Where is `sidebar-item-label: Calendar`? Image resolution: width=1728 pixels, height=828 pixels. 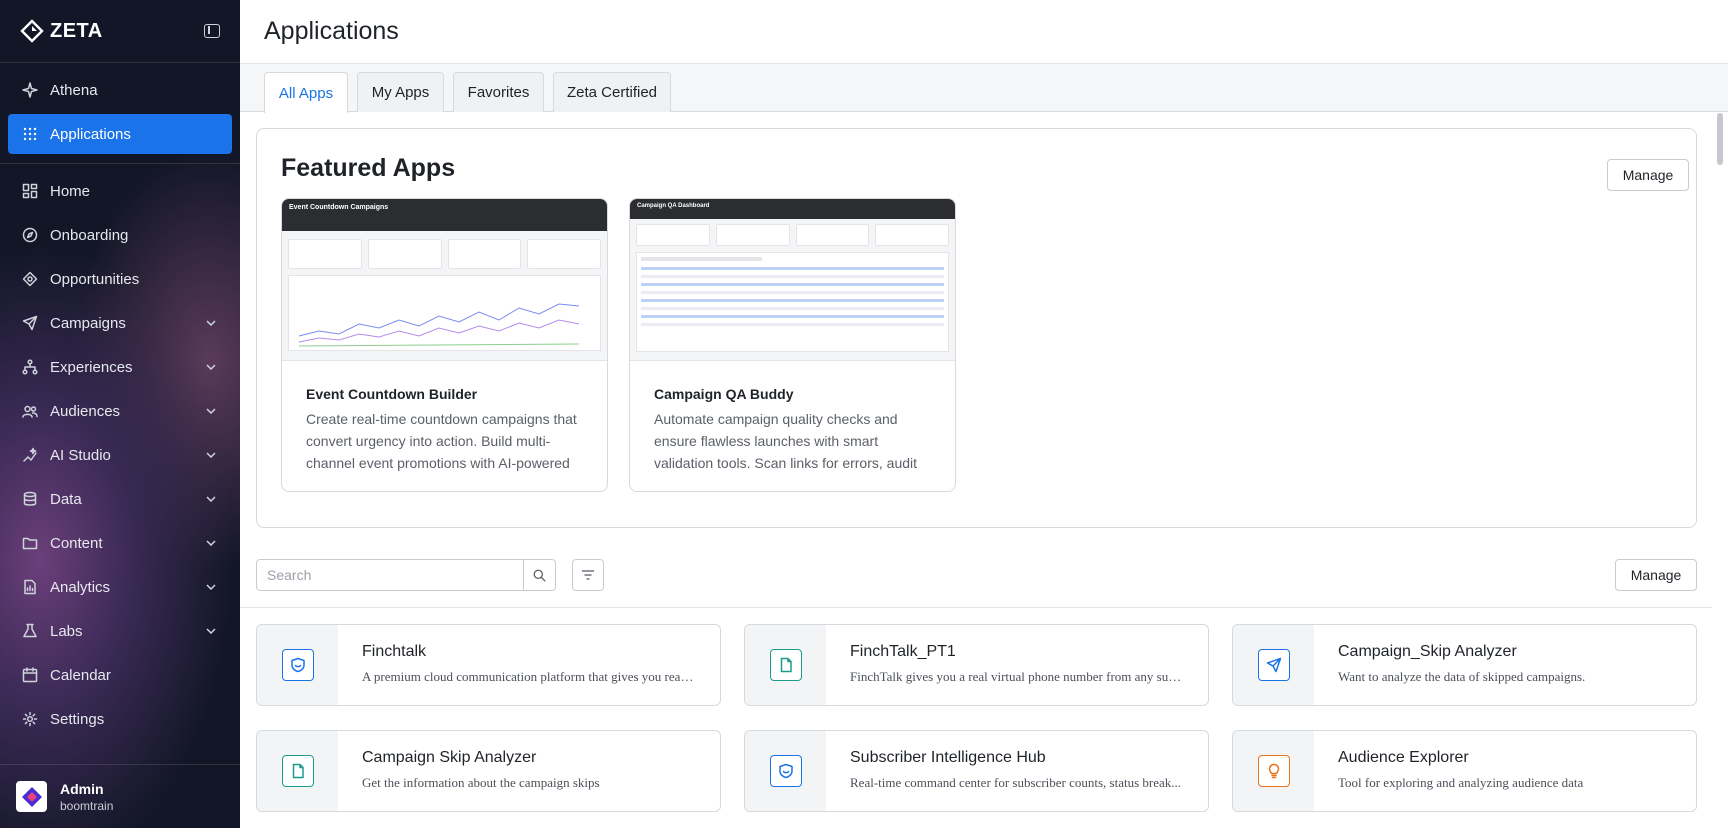
sidebar-item-label: Calendar is located at coordinates (80, 675).